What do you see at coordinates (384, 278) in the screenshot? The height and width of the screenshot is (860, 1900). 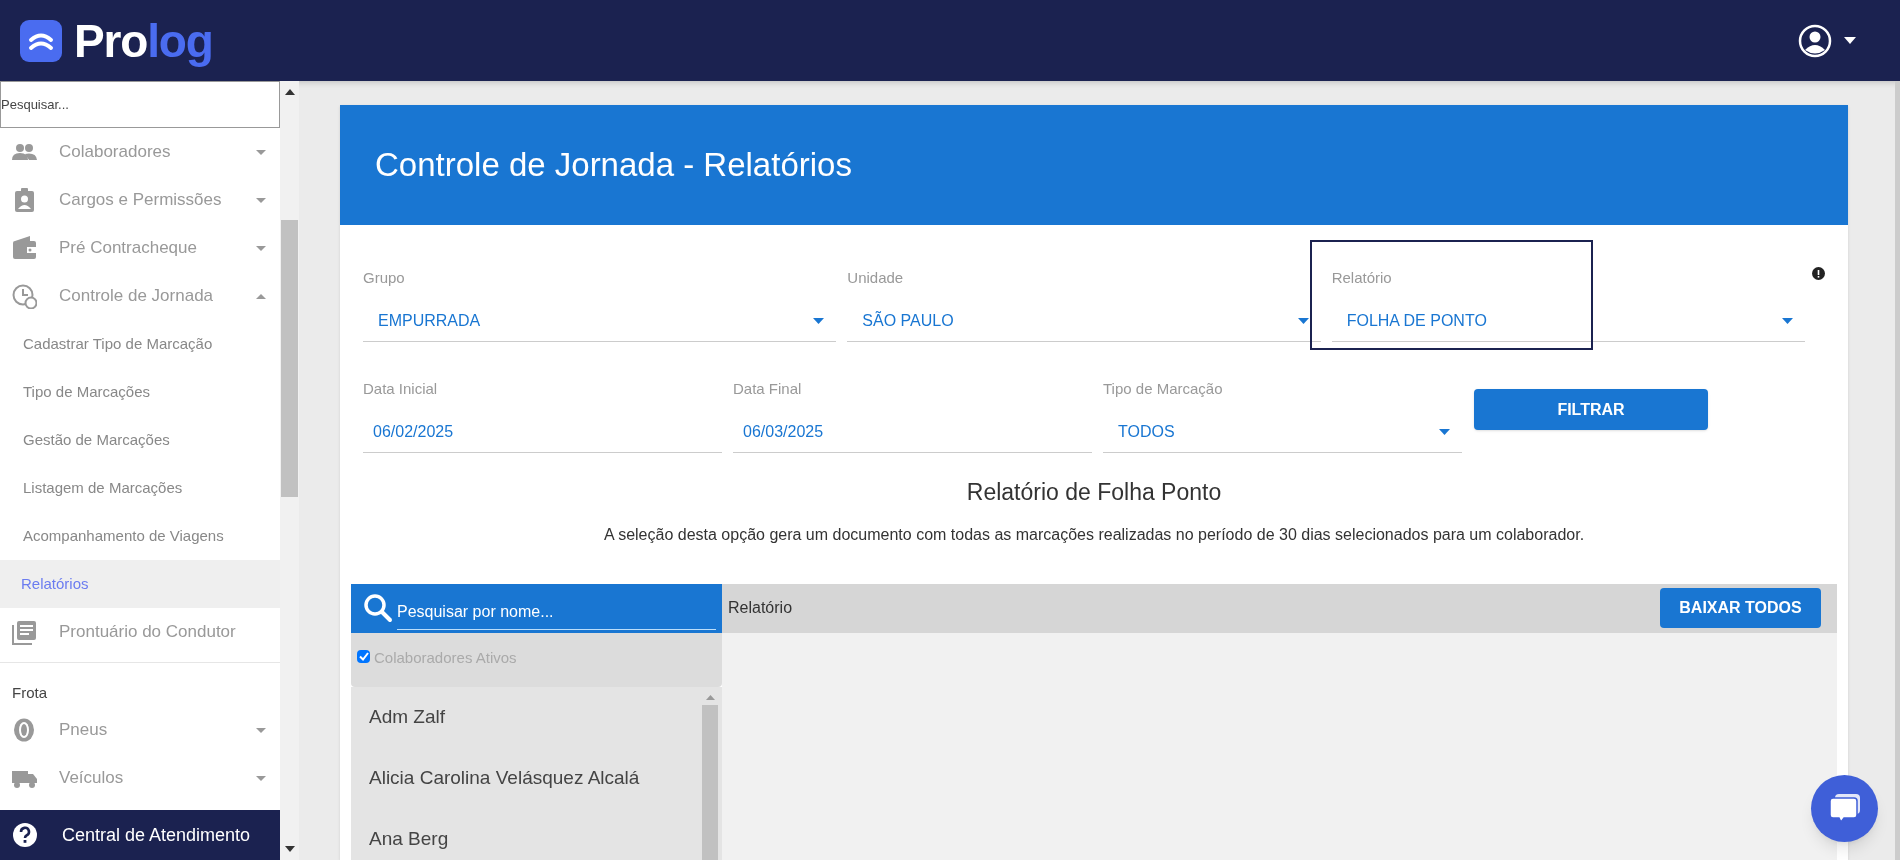 I see `field-label: Grupo` at bounding box center [384, 278].